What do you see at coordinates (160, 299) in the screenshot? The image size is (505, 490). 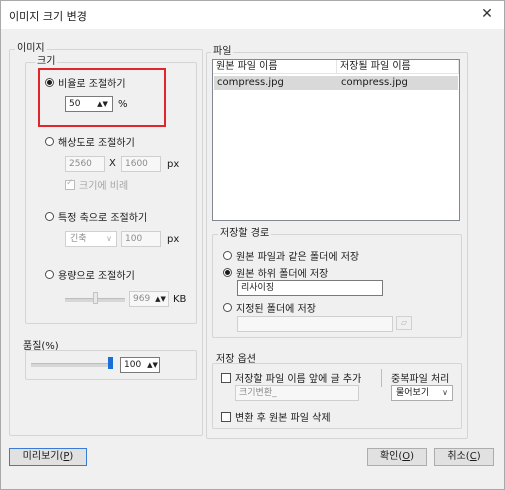 I see `filesize-spin-icon: ▲▼` at bounding box center [160, 299].